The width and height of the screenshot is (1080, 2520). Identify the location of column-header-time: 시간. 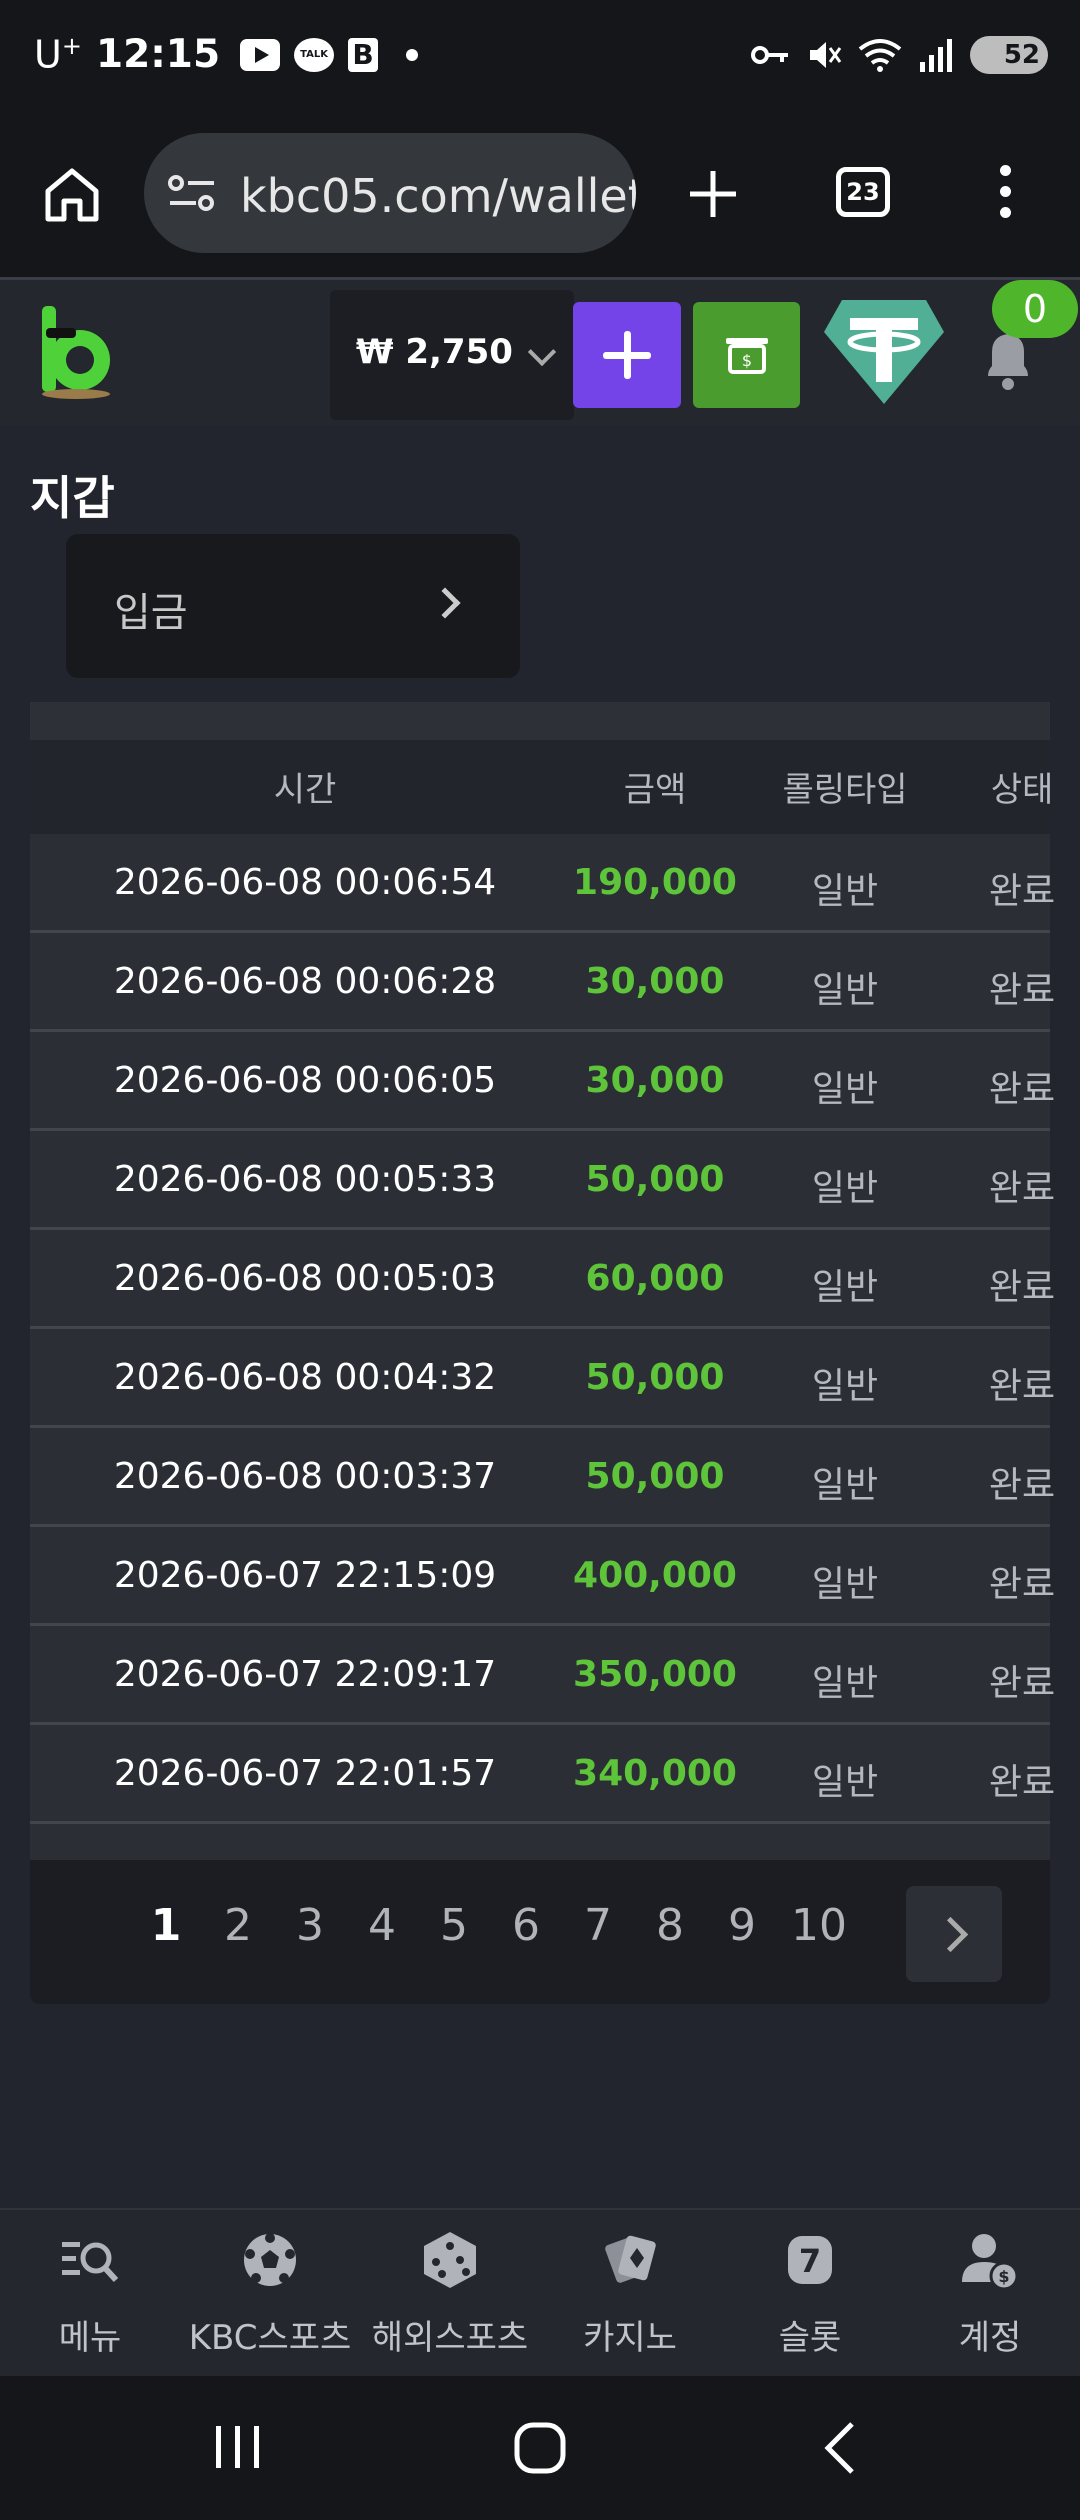
(305, 790).